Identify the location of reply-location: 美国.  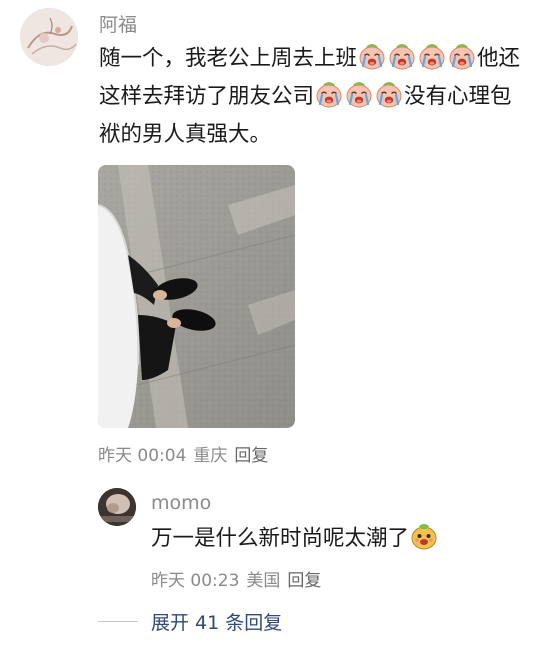
(263, 581).